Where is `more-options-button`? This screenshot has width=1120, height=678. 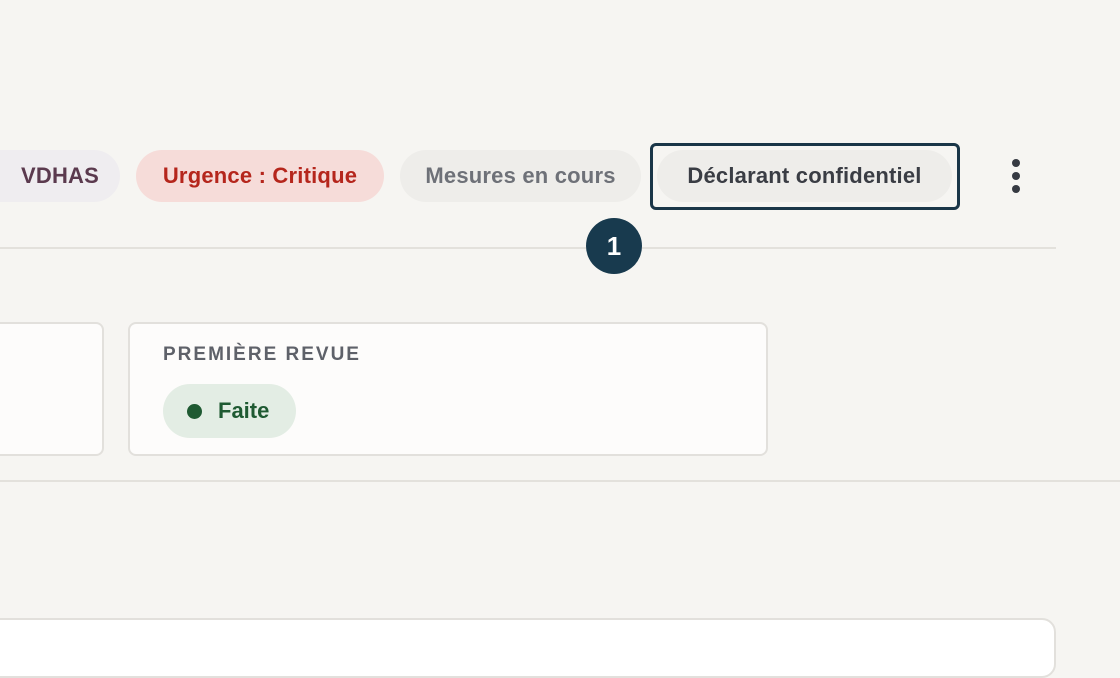 more-options-button is located at coordinates (1016, 176).